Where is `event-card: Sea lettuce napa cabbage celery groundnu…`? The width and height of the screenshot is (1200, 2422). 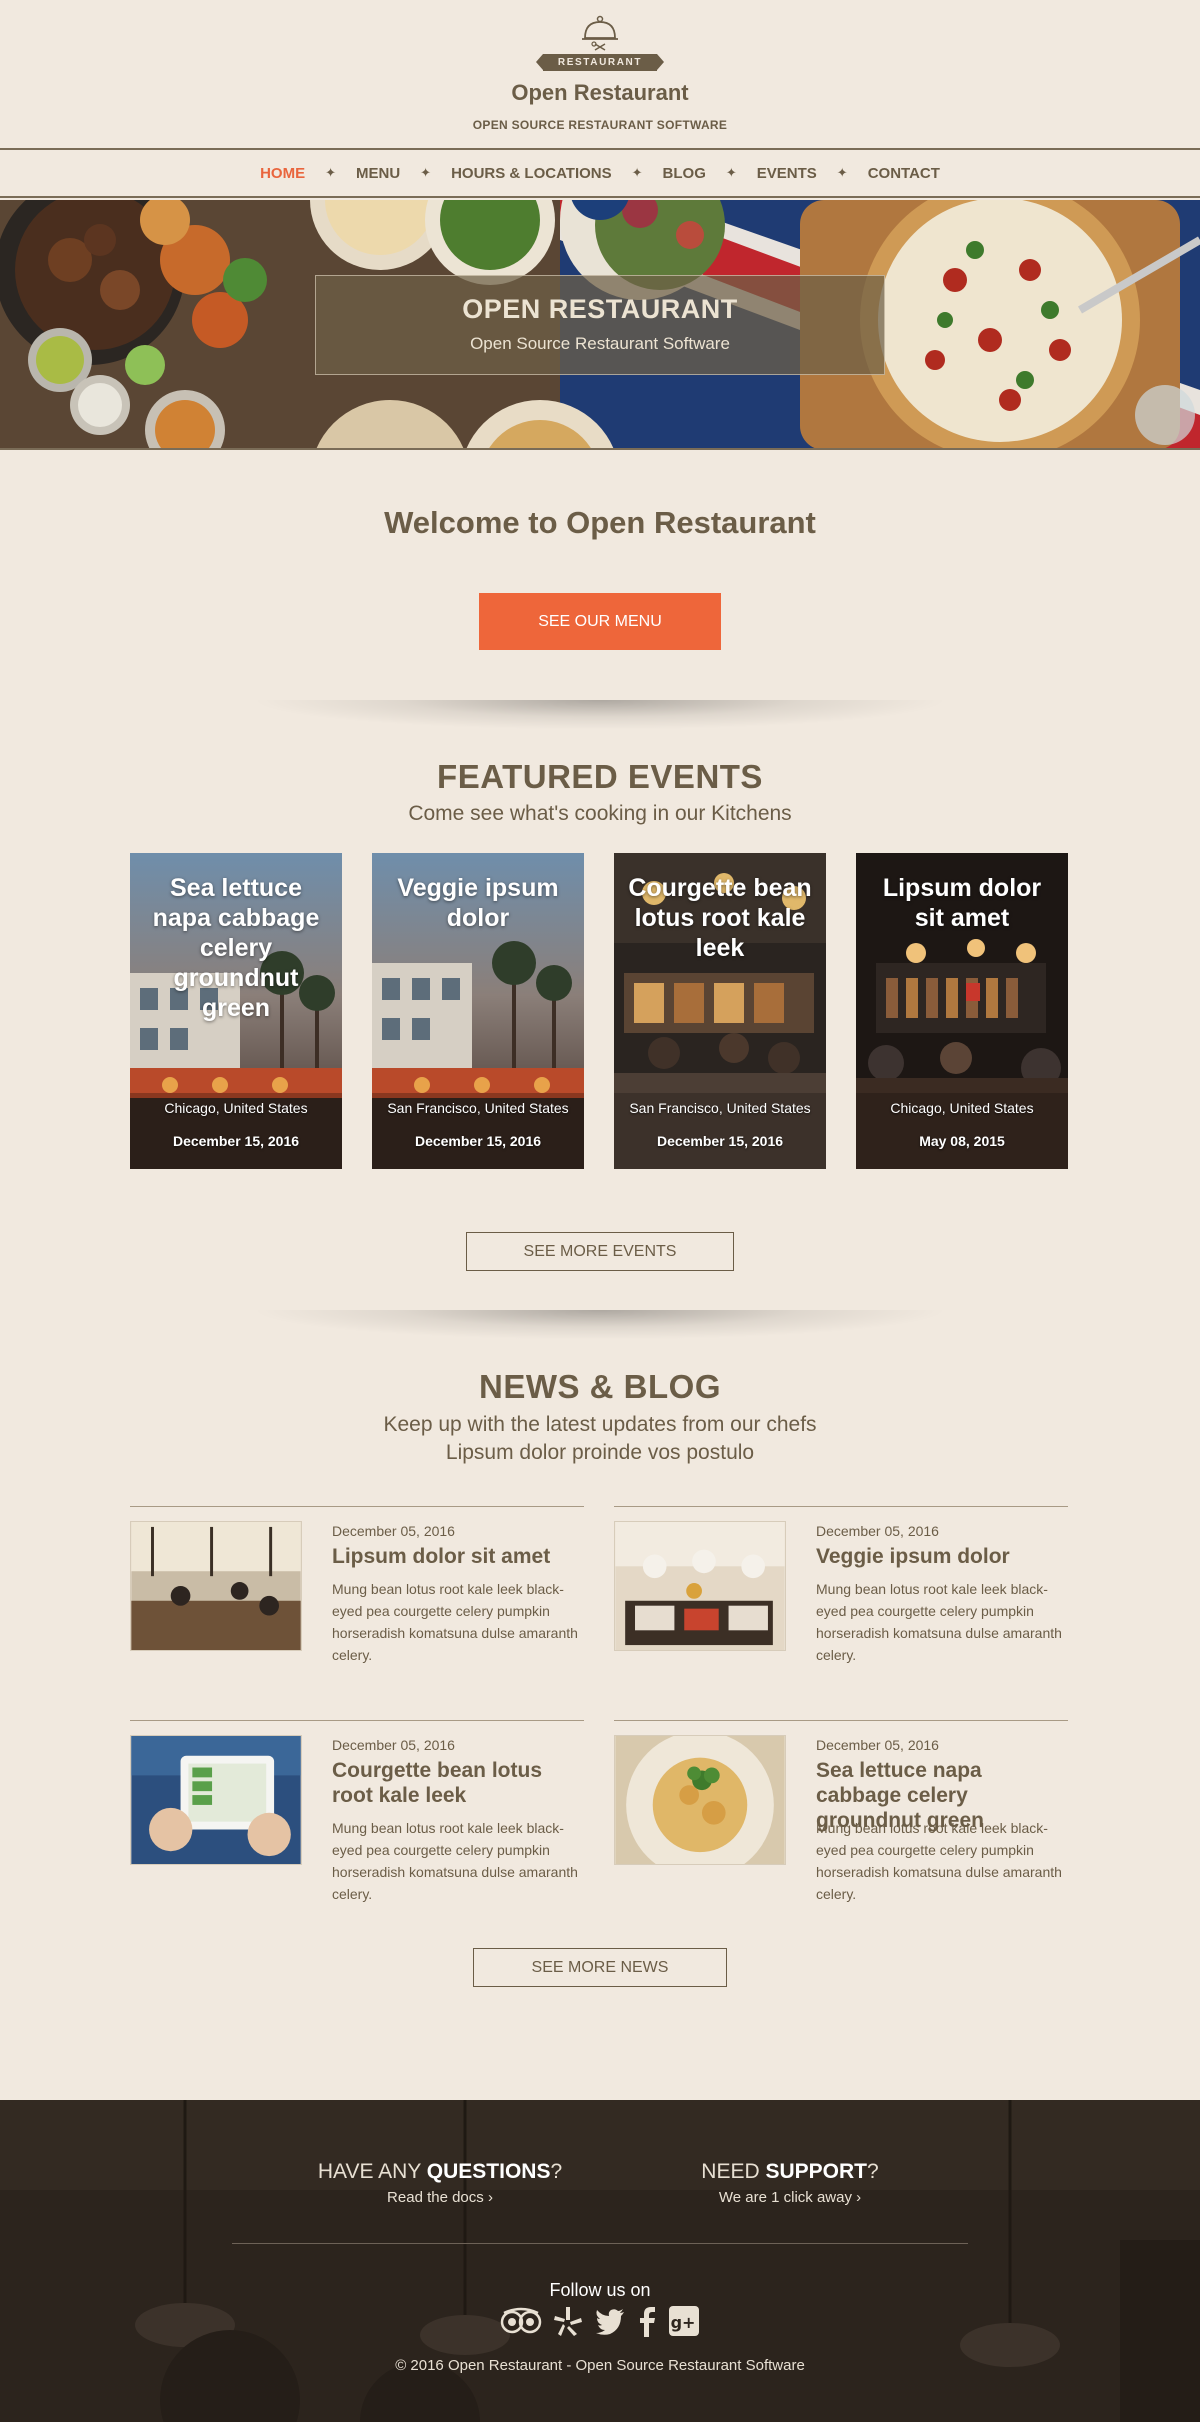
event-card: Sea lettuce napa cabbage celery groundnu… is located at coordinates (236, 1011).